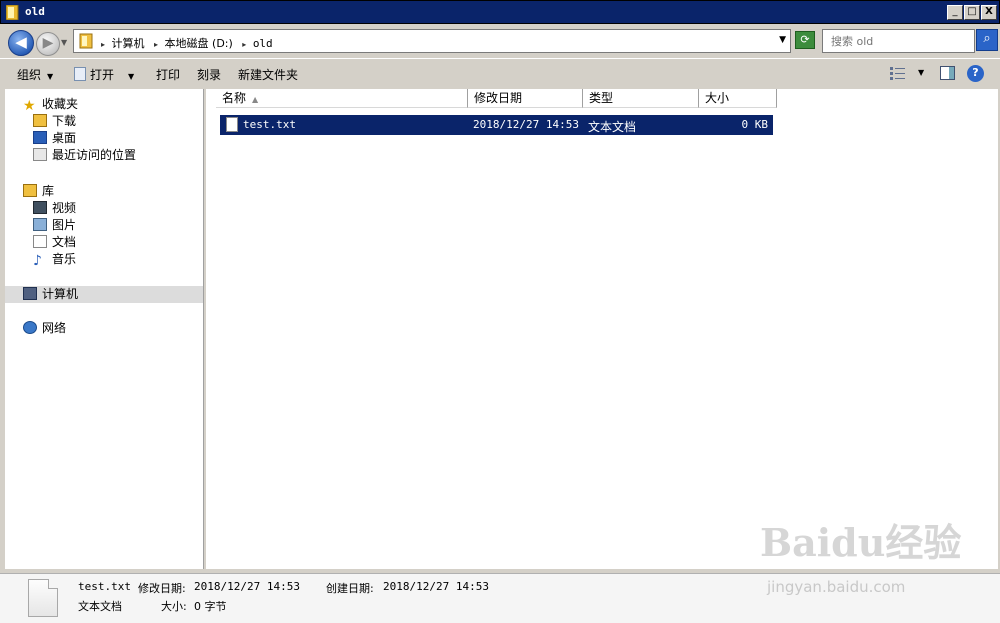  I want to click on address-toolbar: ◀ ▶ ▼ ▸ 计算机 ▸ 本地磁盘 (D:) ▸ old ▼ ⟳ ⌕, so click(500, 40).